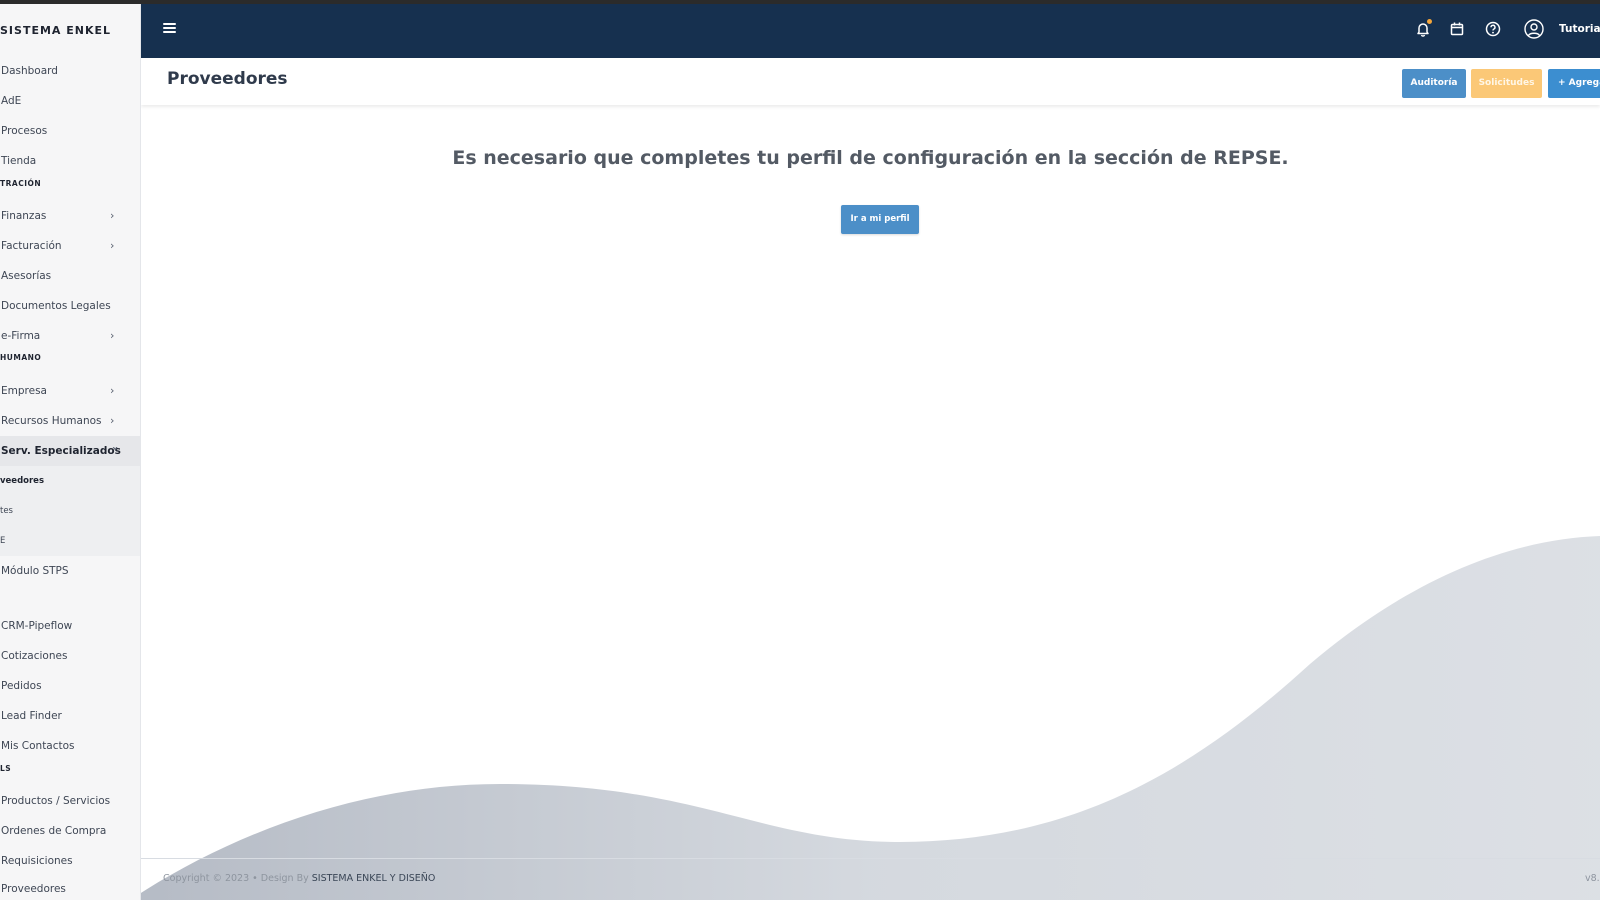  Describe the element at coordinates (37, 626) in the screenshot. I see `sidebar-item-label: CRM-Pipeflow` at that location.